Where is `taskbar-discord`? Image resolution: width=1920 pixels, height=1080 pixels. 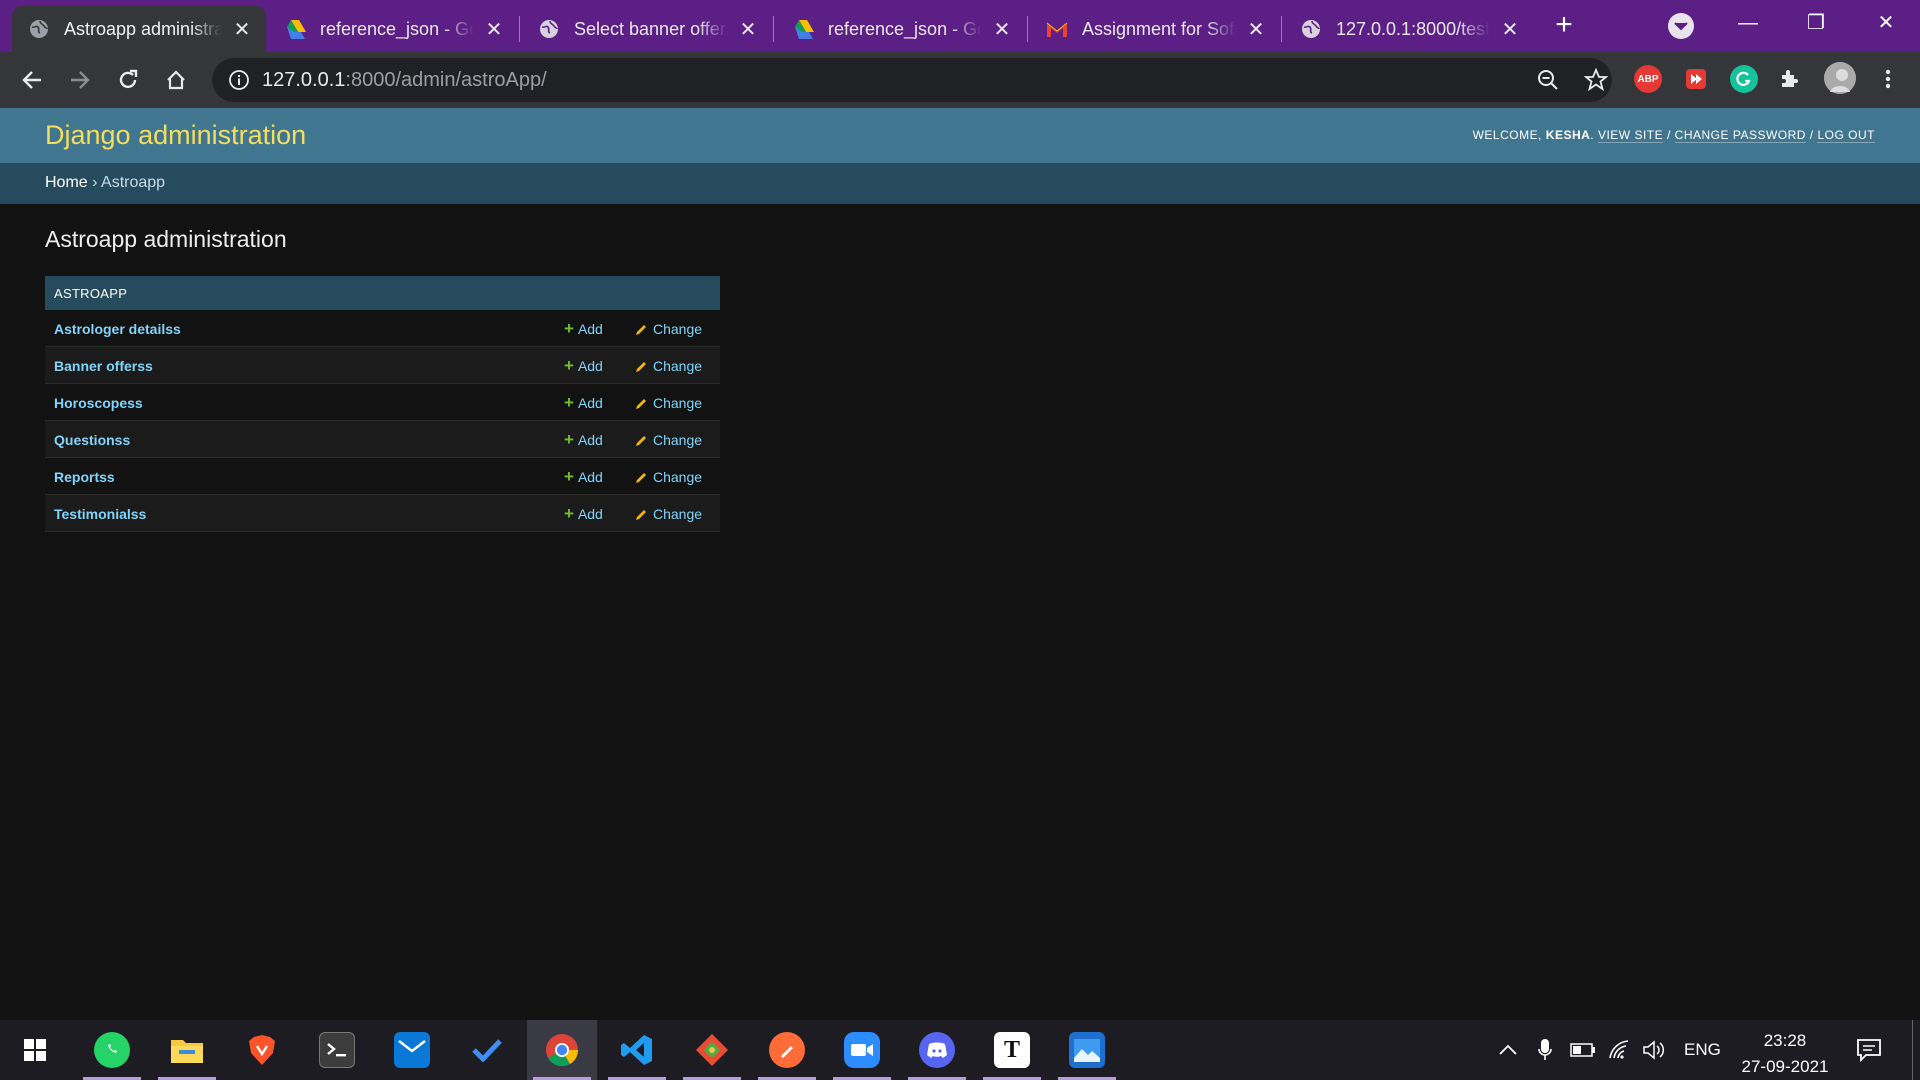
taskbar-discord is located at coordinates (937, 1050).